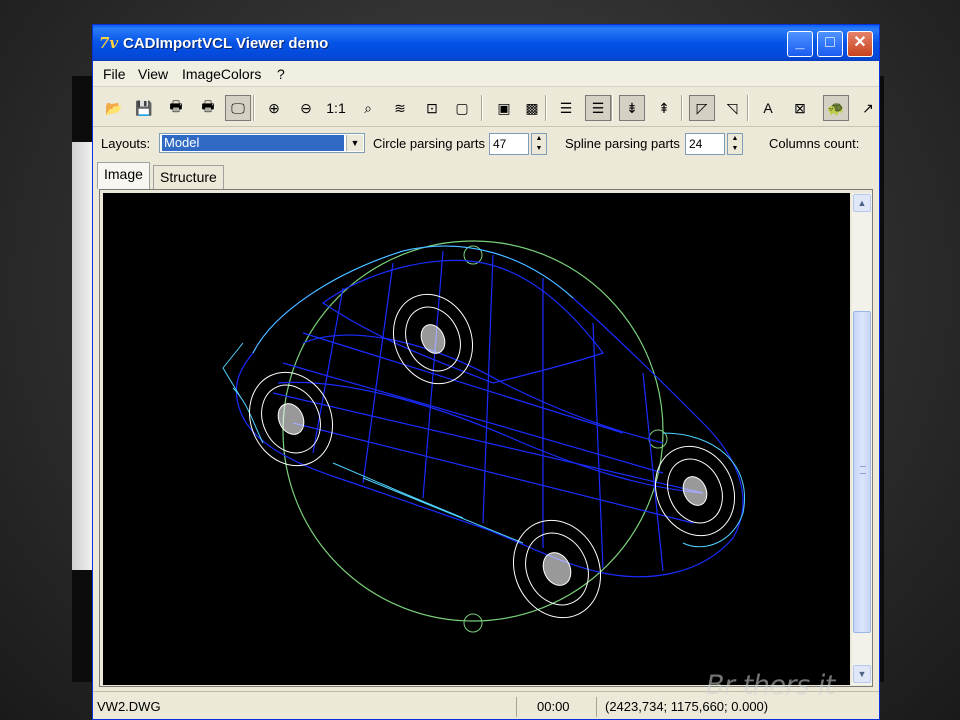 This screenshot has height=720, width=960. What do you see at coordinates (862, 203) in the screenshot?
I see `scroll-up-icon: ▲` at bounding box center [862, 203].